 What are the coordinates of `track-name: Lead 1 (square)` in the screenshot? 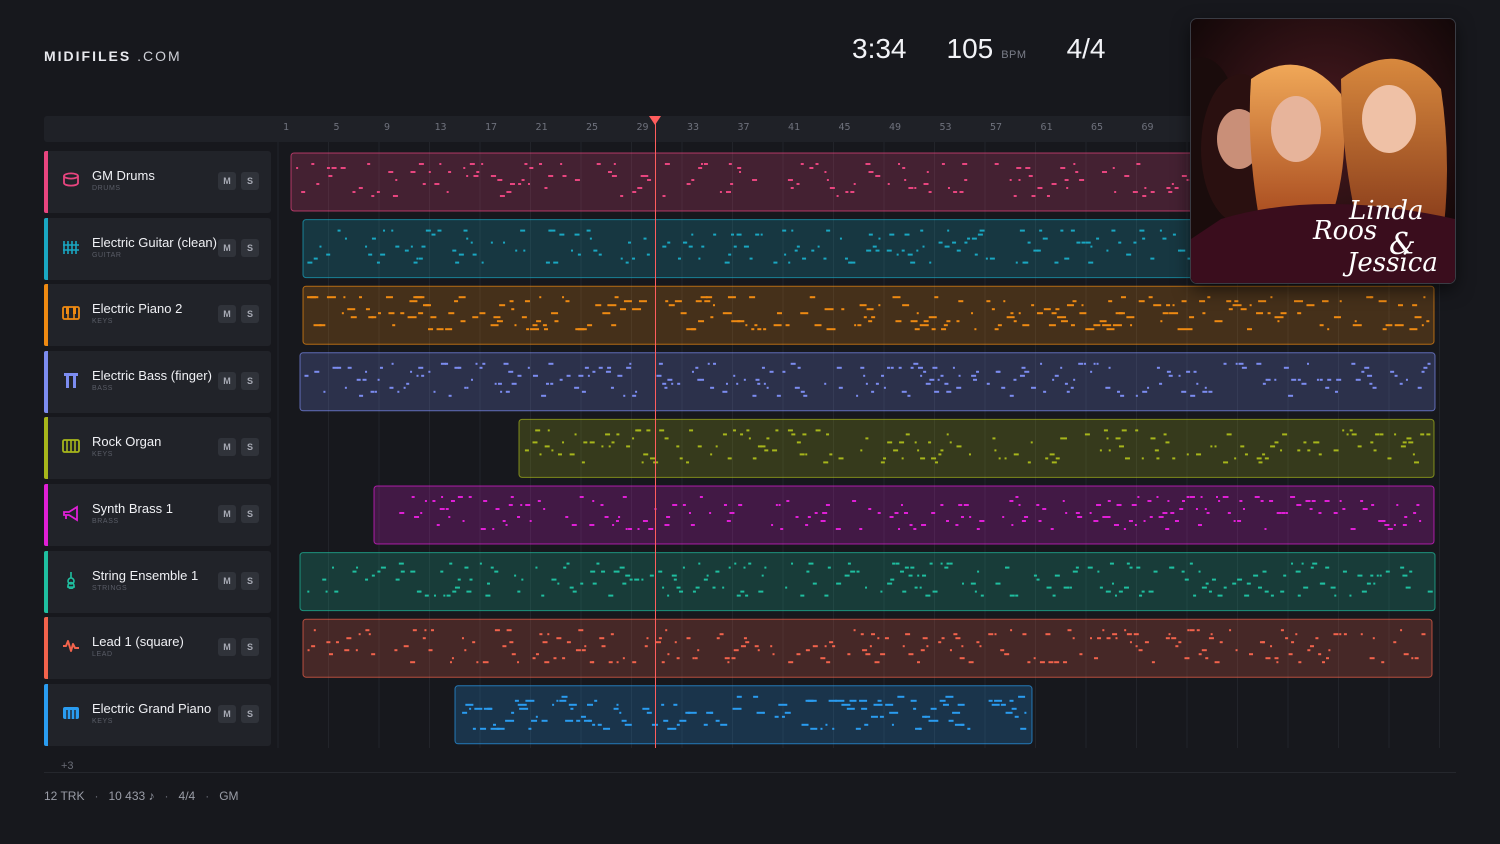 It's located at (138, 642).